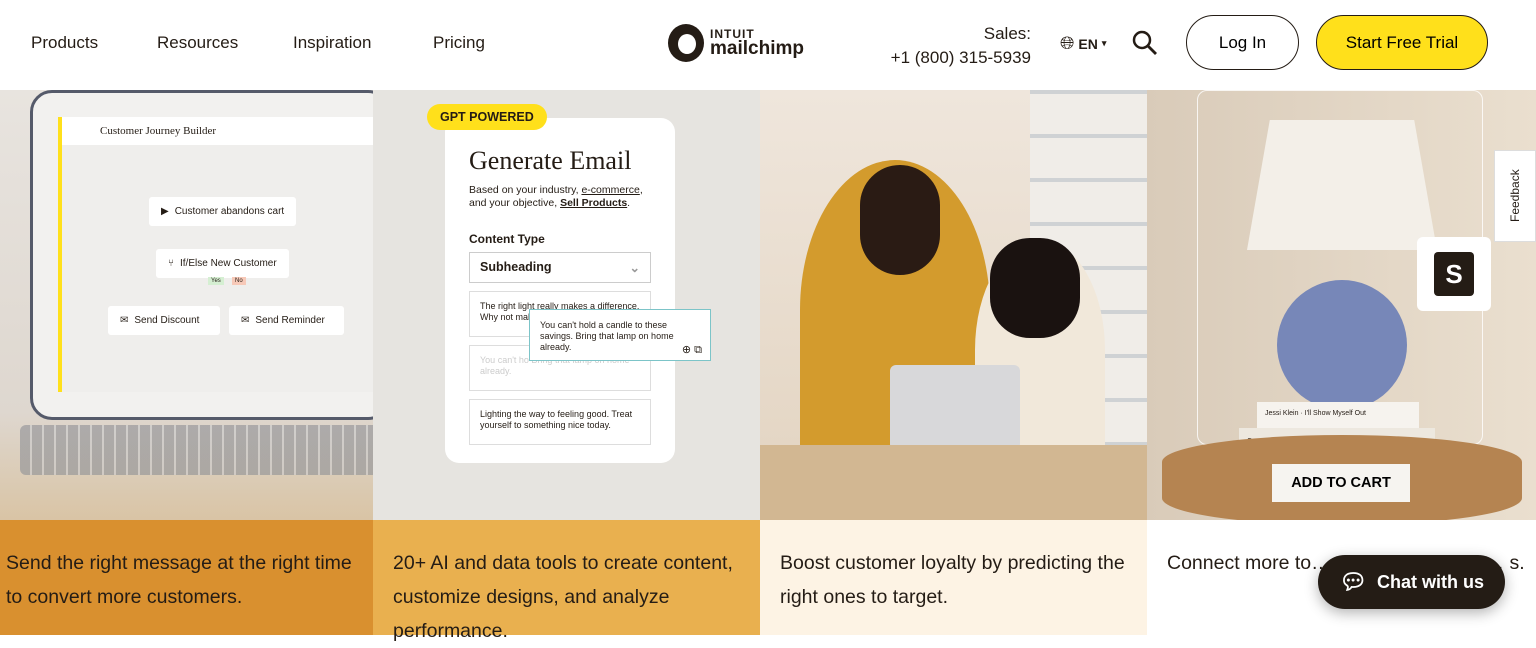 This screenshot has height=648, width=1536. I want to click on no-label: No, so click(239, 281).